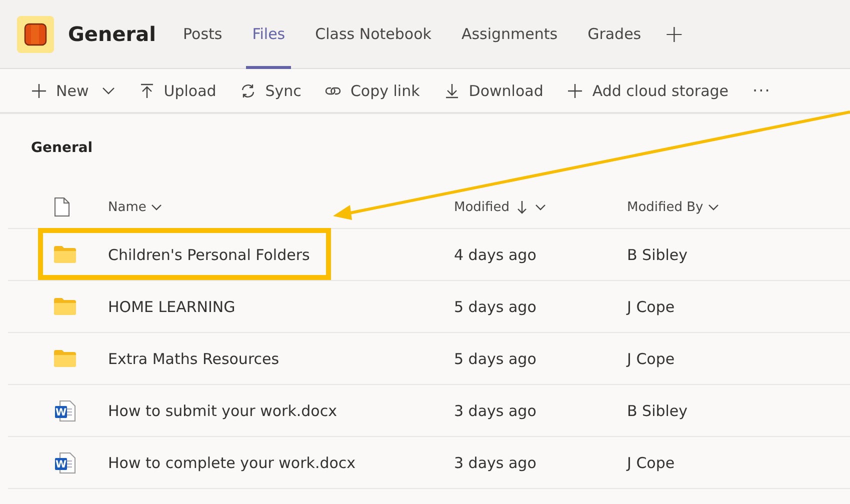 This screenshot has width=850, height=504. Describe the element at coordinates (112, 34) in the screenshot. I see `channel-title: General` at that location.